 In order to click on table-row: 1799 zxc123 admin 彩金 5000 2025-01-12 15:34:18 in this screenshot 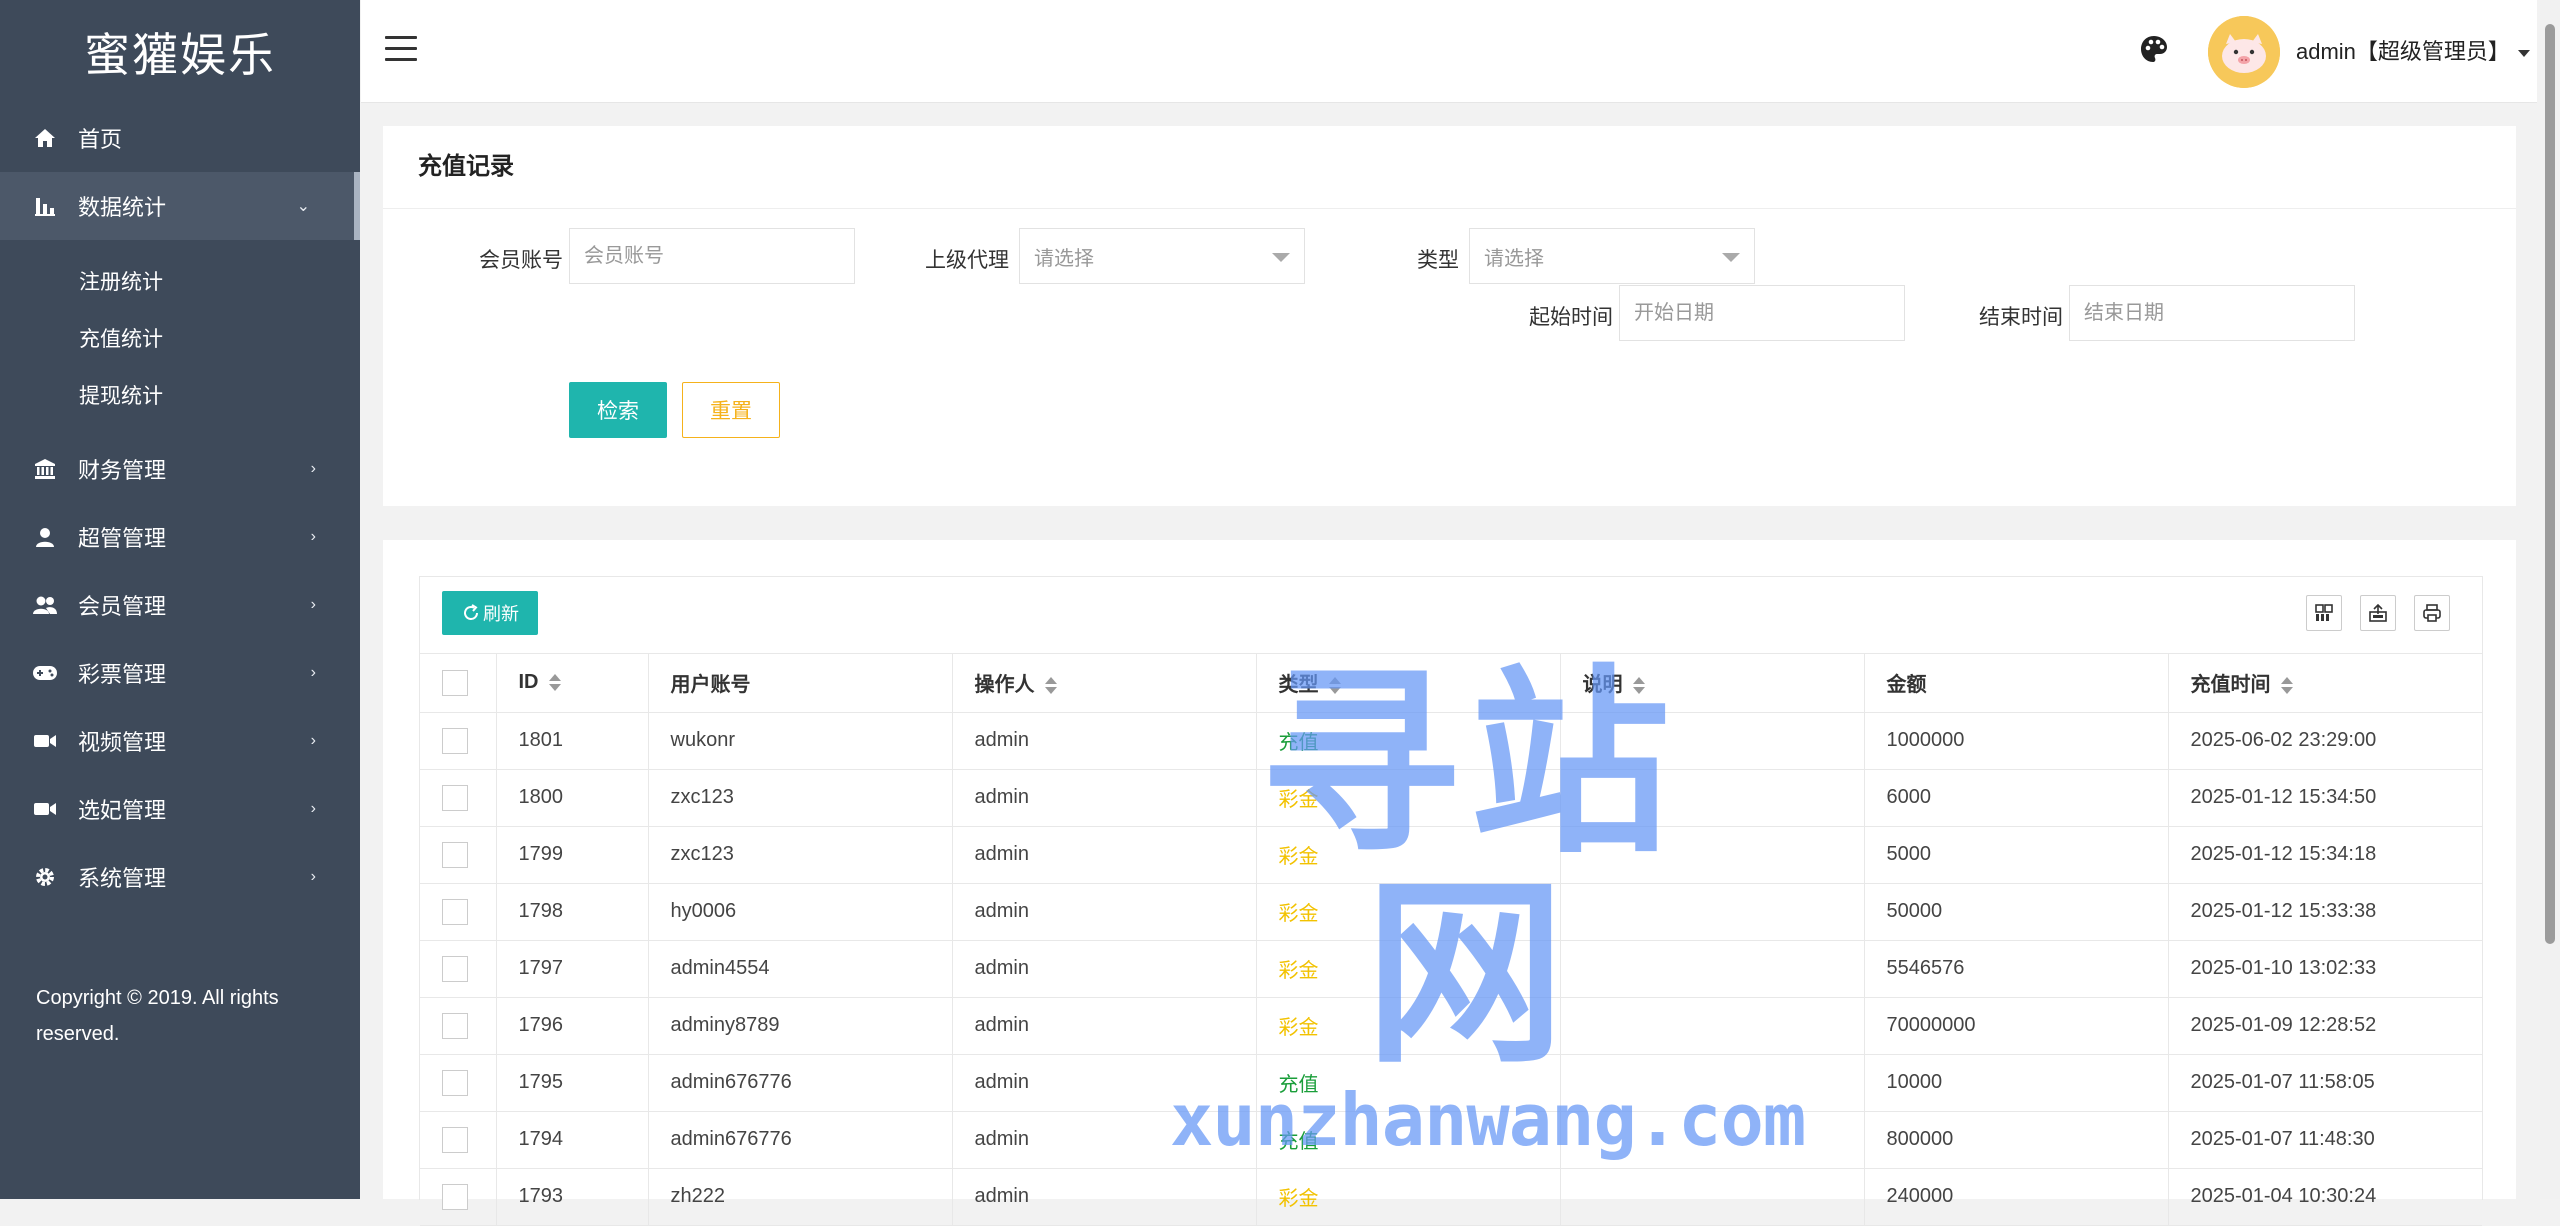, I will do `click(1451, 855)`.